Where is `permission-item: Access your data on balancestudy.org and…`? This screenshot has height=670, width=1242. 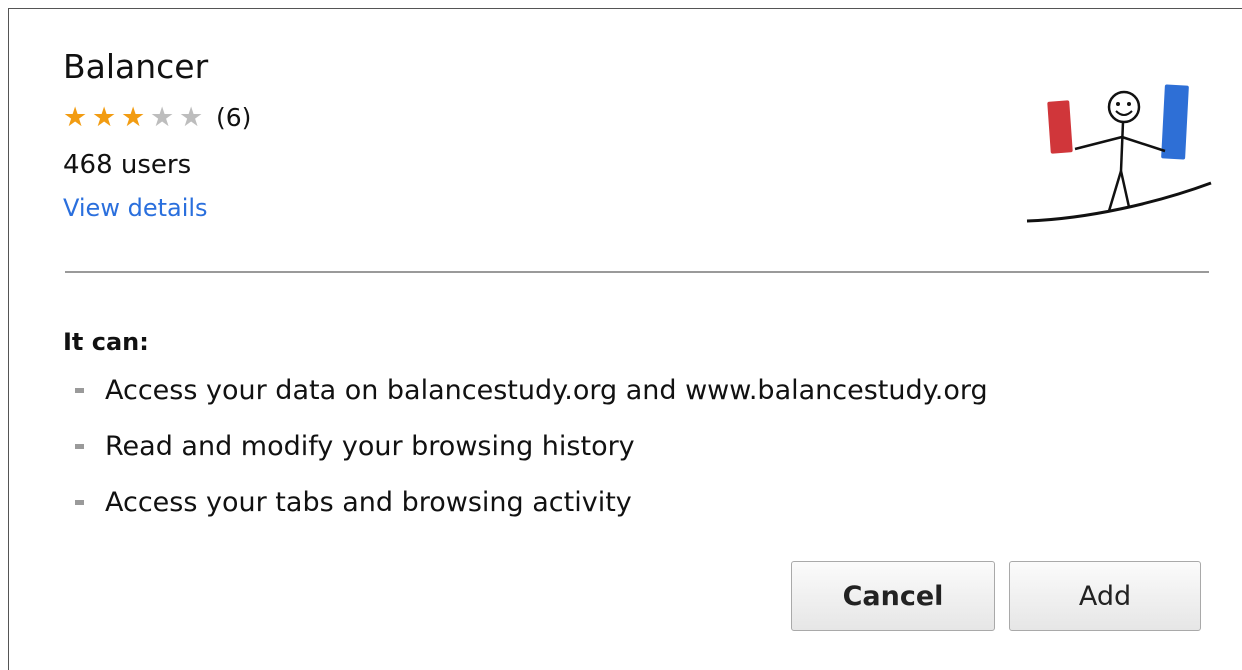 permission-item: Access your data on balancestudy.org and… is located at coordinates (531, 399).